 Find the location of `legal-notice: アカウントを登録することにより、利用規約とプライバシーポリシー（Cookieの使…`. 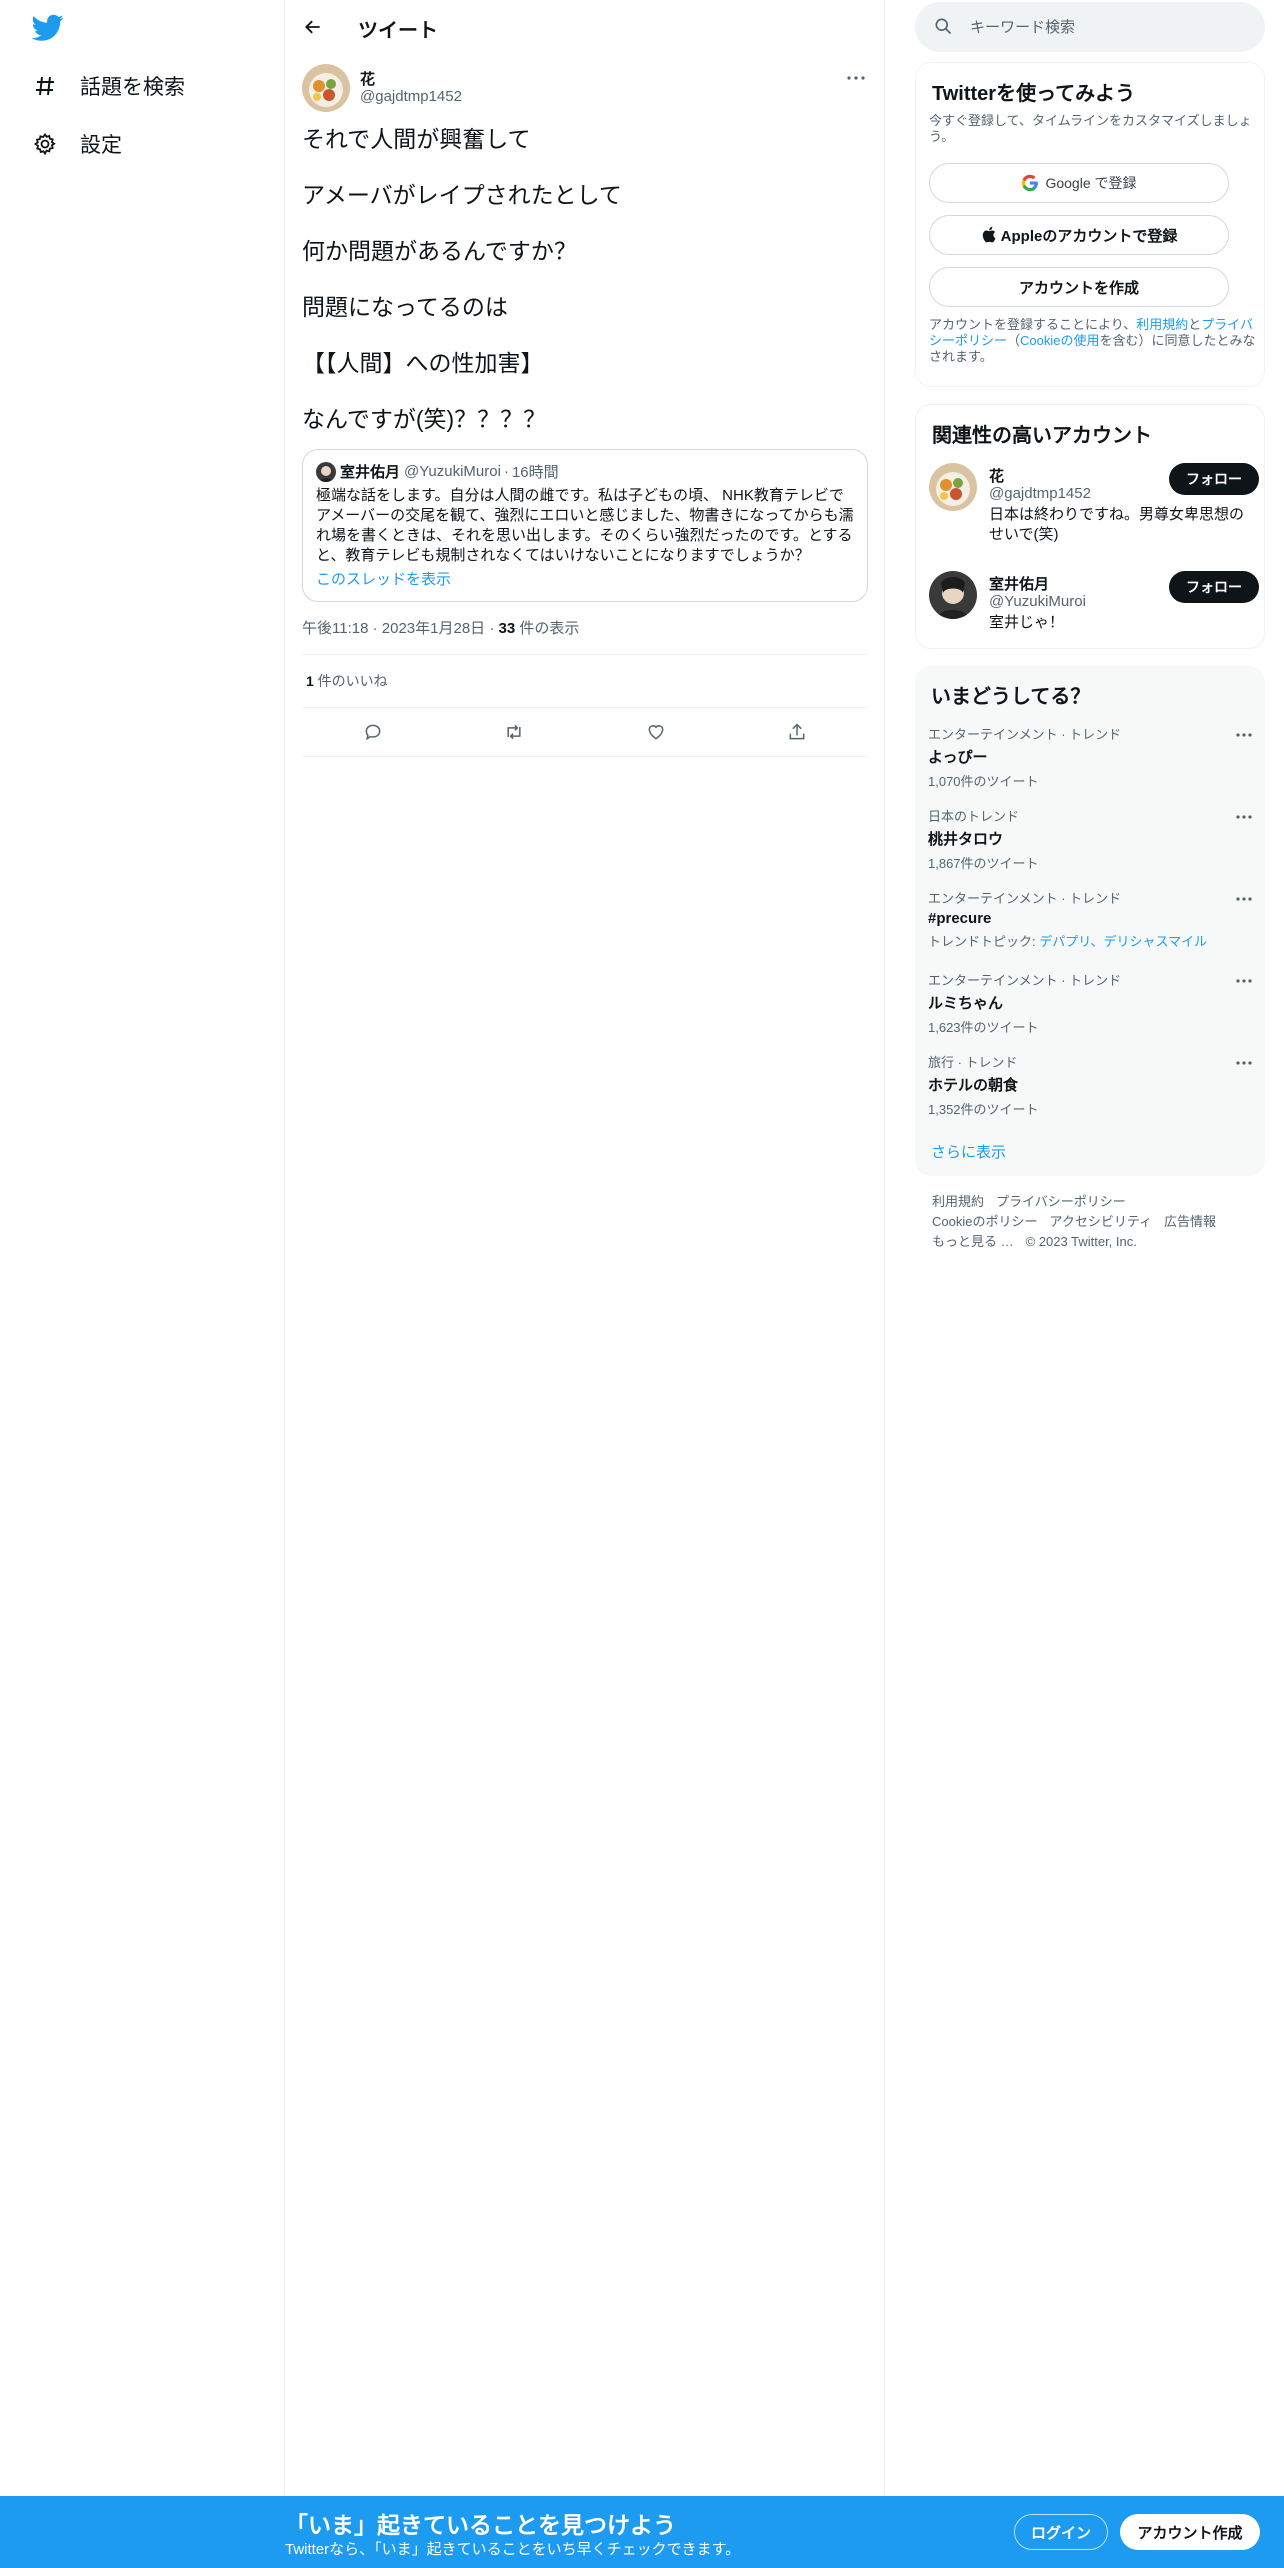

legal-notice: アカウントを登録することにより、利用規約とプライバシーポリシー（Cookieの使… is located at coordinates (1094, 341).